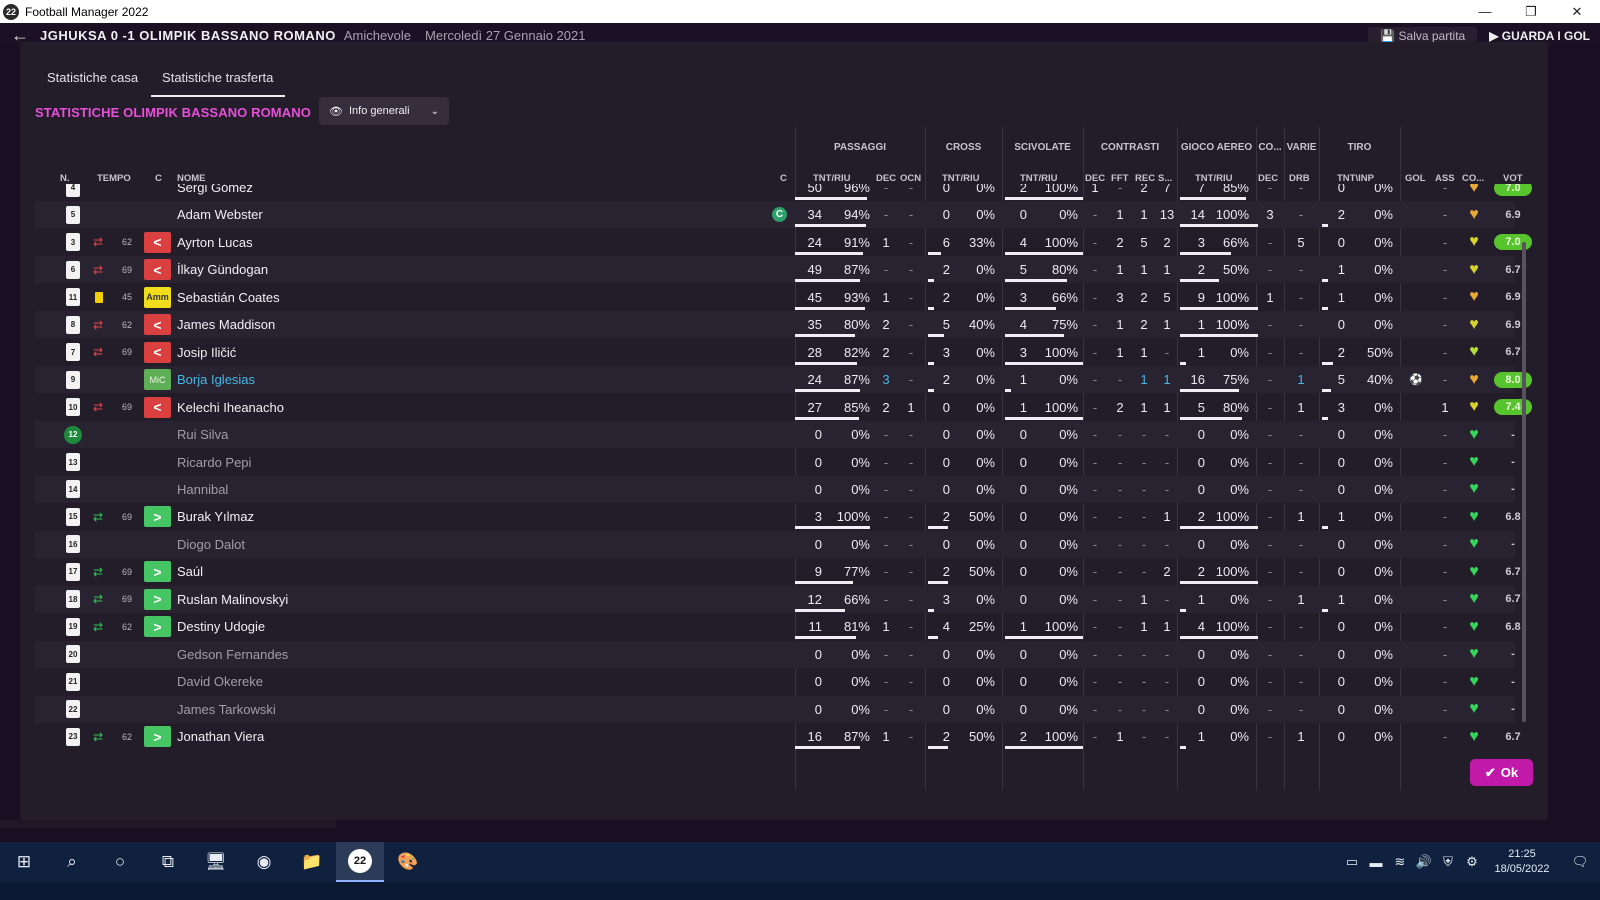 The height and width of the screenshot is (900, 1600). What do you see at coordinates (1513, 709) in the screenshot?
I see `rating-cell: -` at bounding box center [1513, 709].